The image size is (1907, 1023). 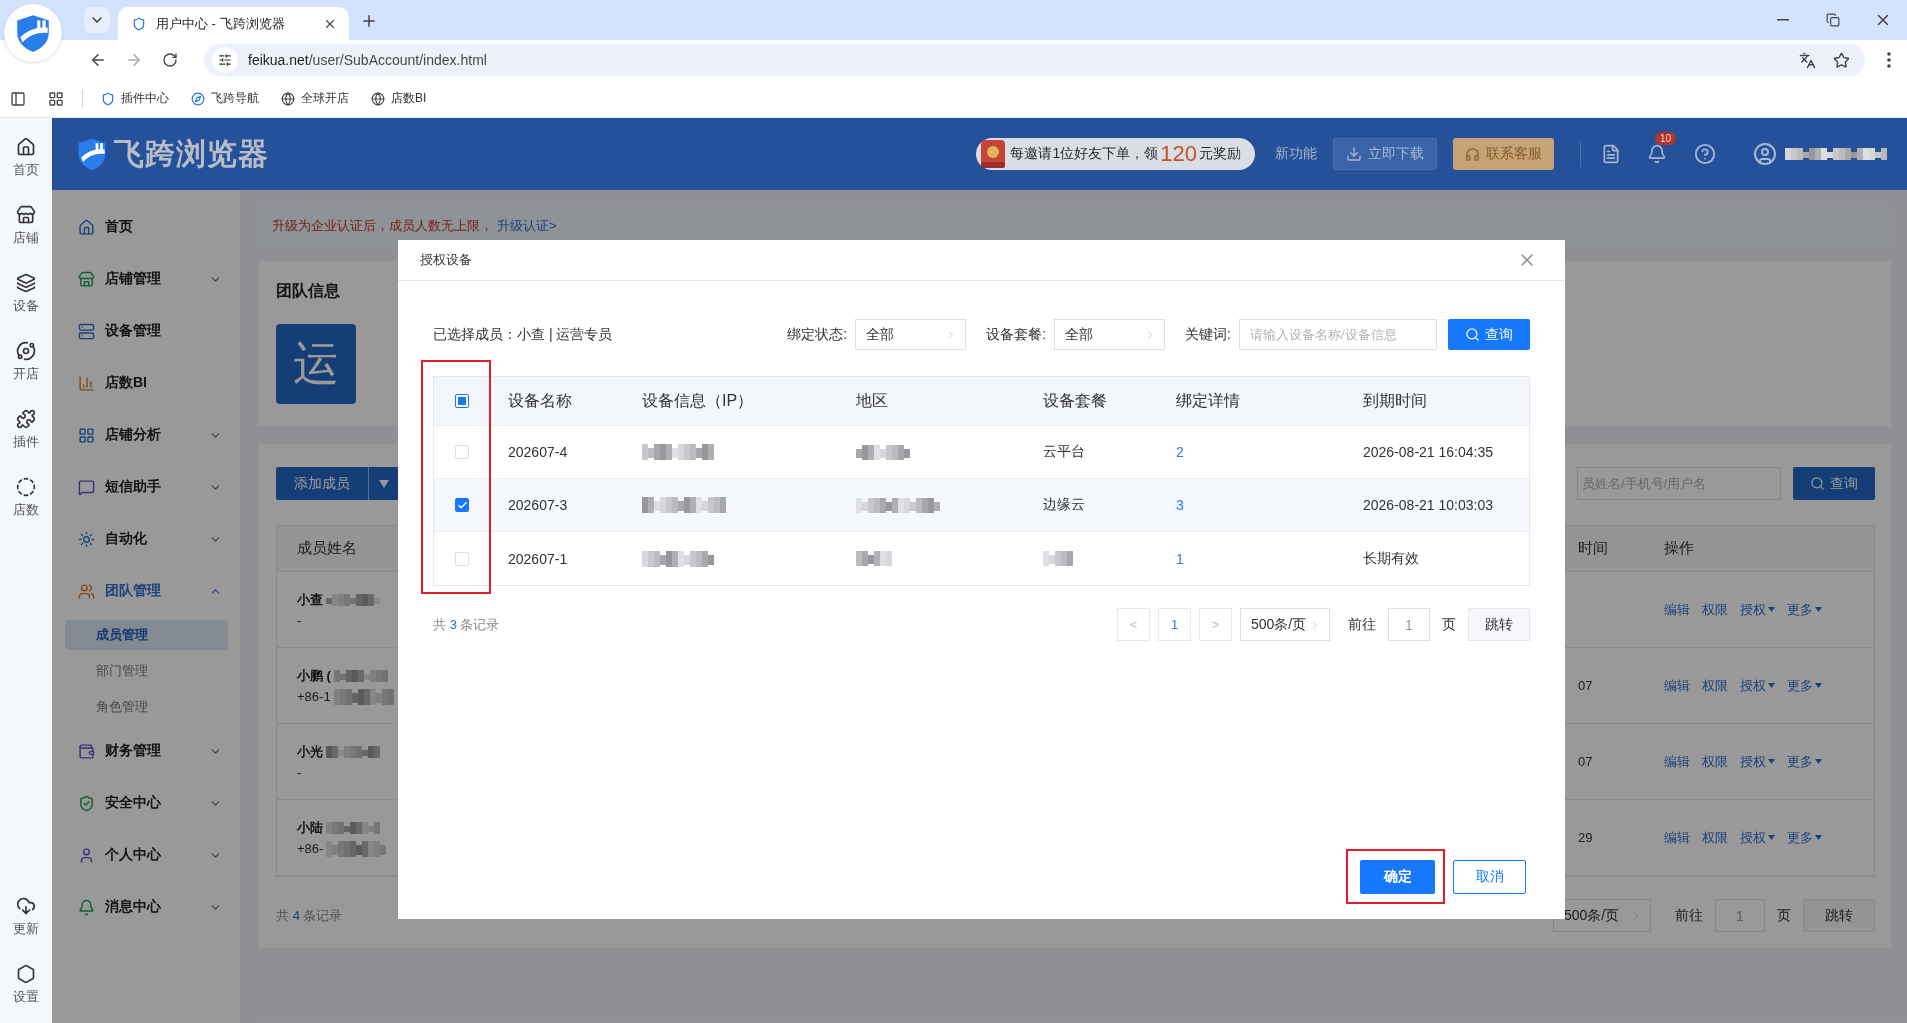 What do you see at coordinates (146, 671) in the screenshot?
I see `sidebar-subitem: 部门管理` at bounding box center [146, 671].